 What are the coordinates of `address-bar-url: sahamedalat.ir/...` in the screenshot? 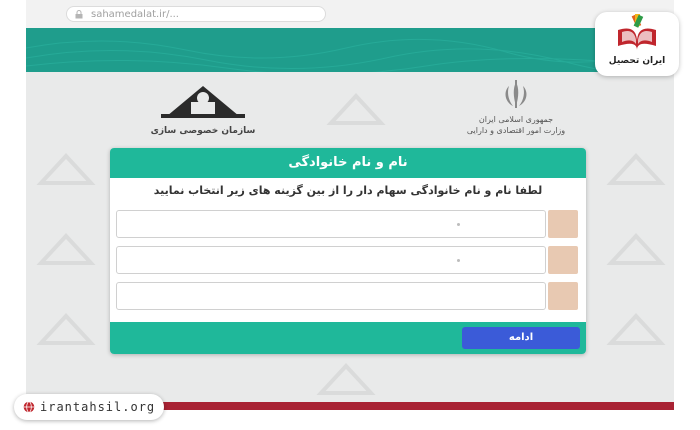 It's located at (135, 14).